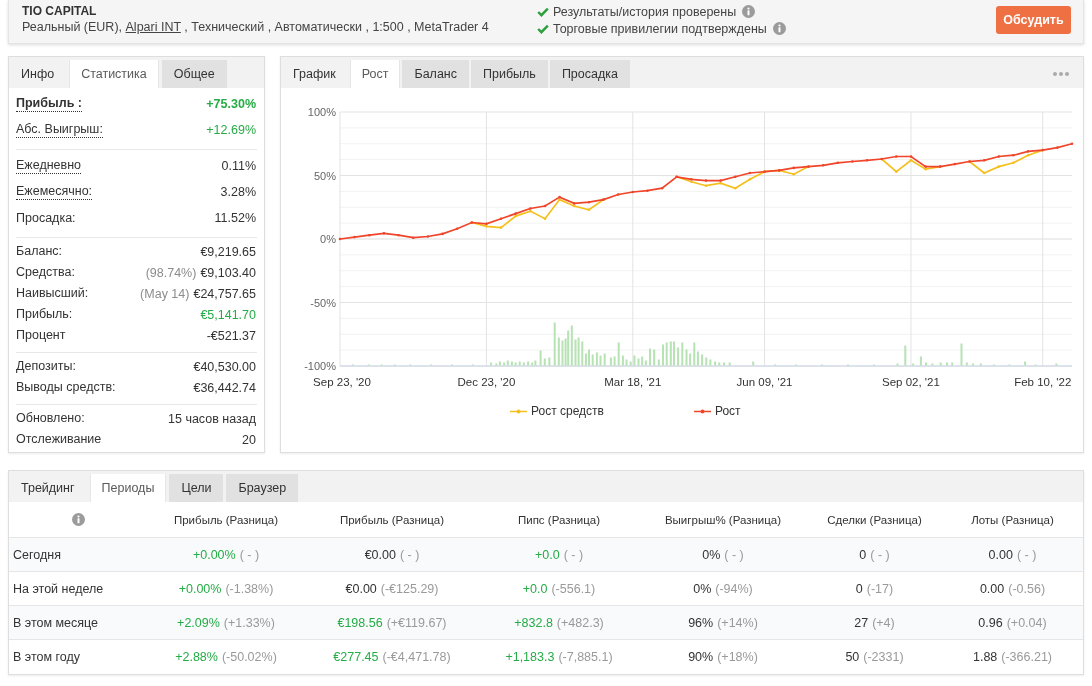 This screenshot has height=686, width=1092. Describe the element at coordinates (1012, 519) in the screenshot. I see `column-header: Лоты (Разница)` at that location.